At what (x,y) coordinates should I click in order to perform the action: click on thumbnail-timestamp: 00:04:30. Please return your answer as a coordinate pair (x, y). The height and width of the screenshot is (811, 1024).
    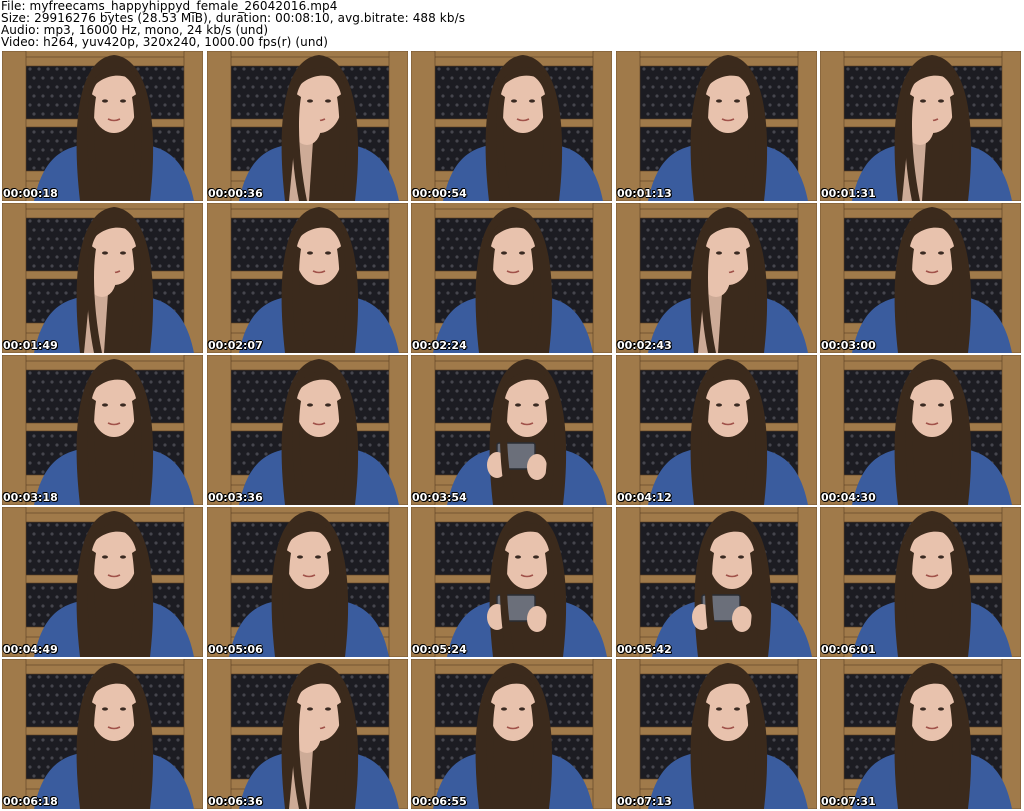
    Looking at the image, I should click on (848, 497).